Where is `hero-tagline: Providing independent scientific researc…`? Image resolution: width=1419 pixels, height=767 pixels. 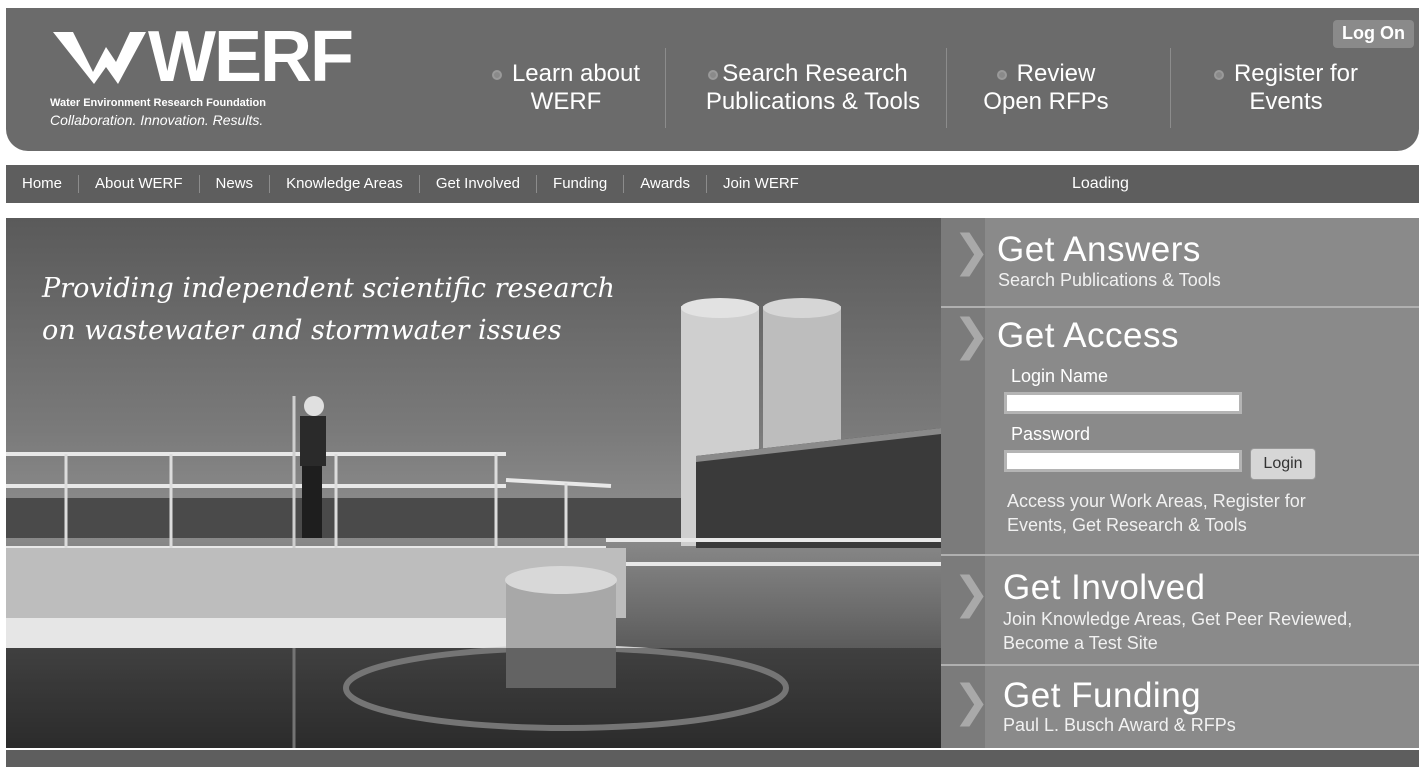 hero-tagline: Providing independent scientific researc… is located at coordinates (328, 310).